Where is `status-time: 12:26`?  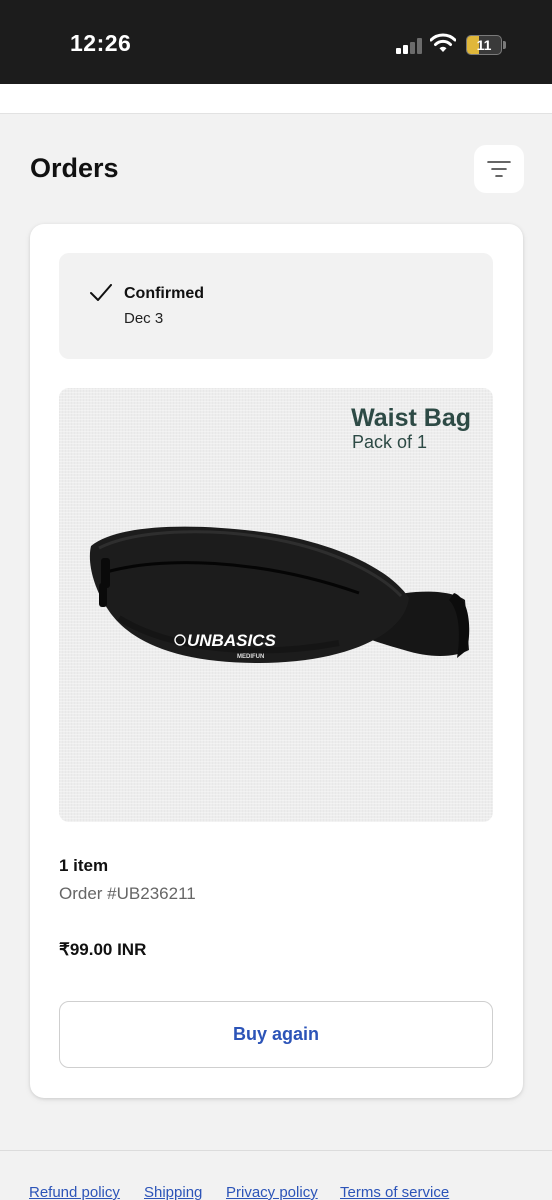 status-time: 12:26 is located at coordinates (101, 43).